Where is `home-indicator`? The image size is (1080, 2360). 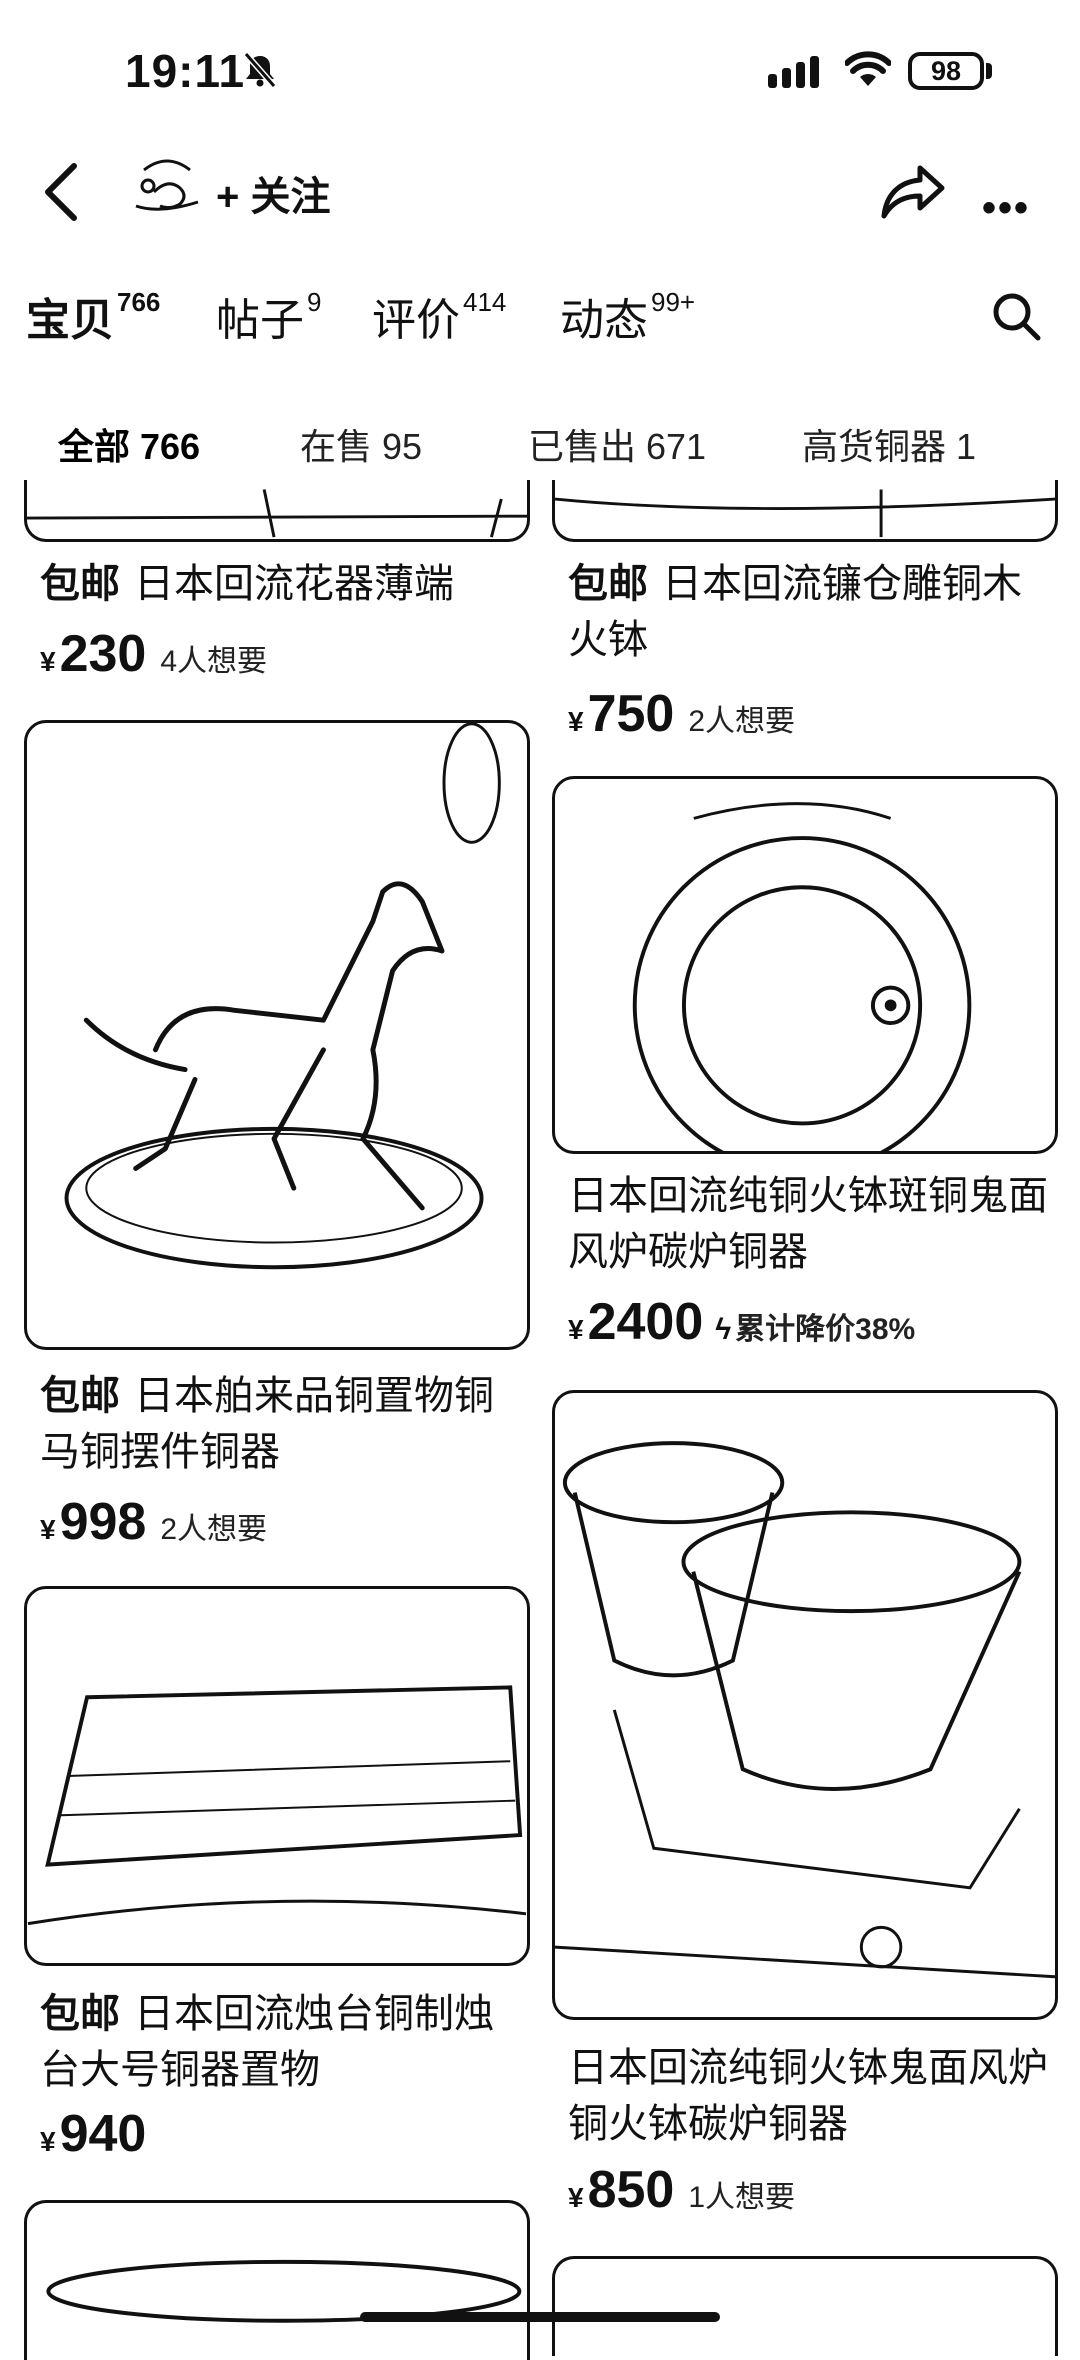
home-indicator is located at coordinates (540, 2317).